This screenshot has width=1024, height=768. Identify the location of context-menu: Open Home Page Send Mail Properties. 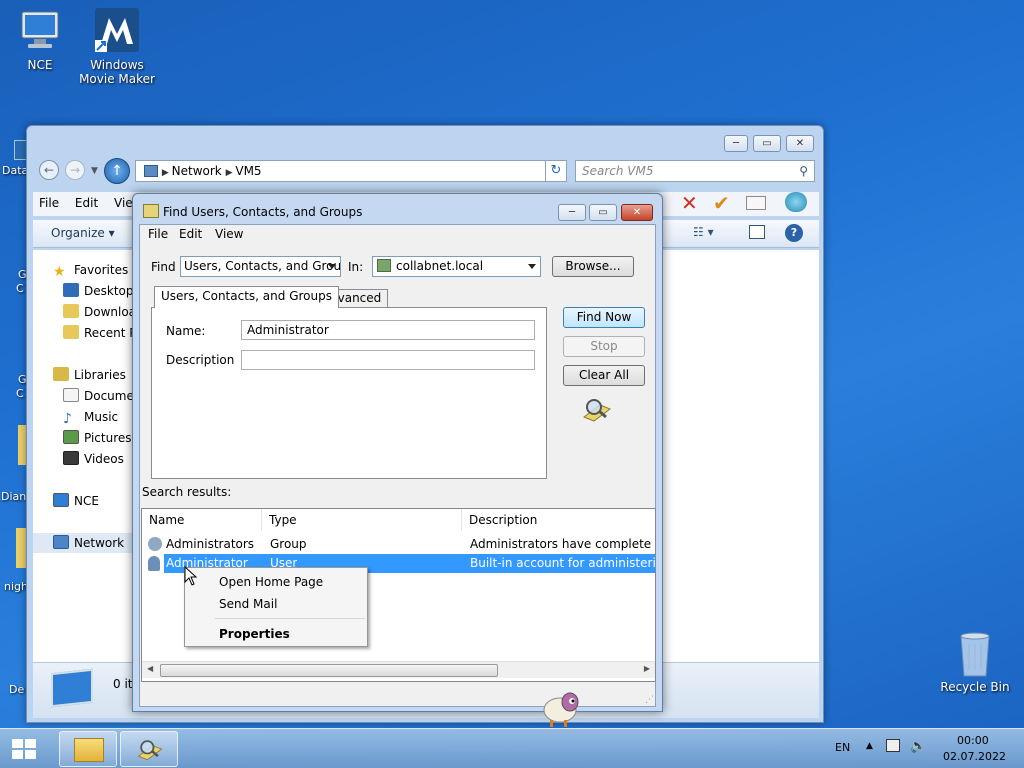
(276, 607).